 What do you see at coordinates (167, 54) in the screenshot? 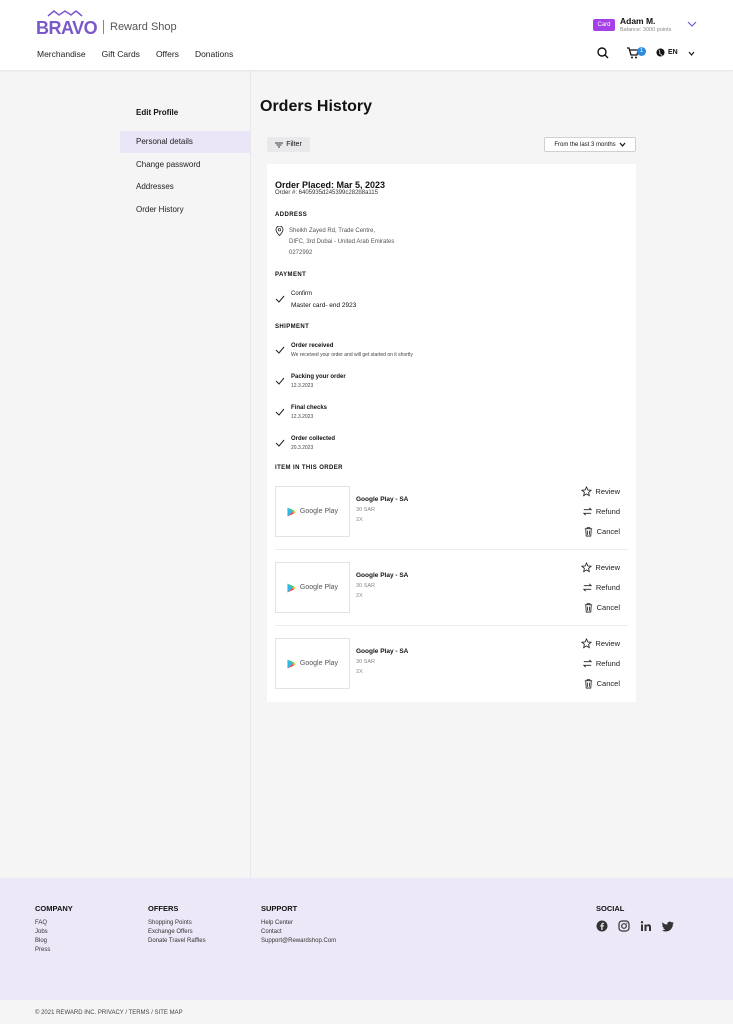
I see `nav-offers: Offers` at bounding box center [167, 54].